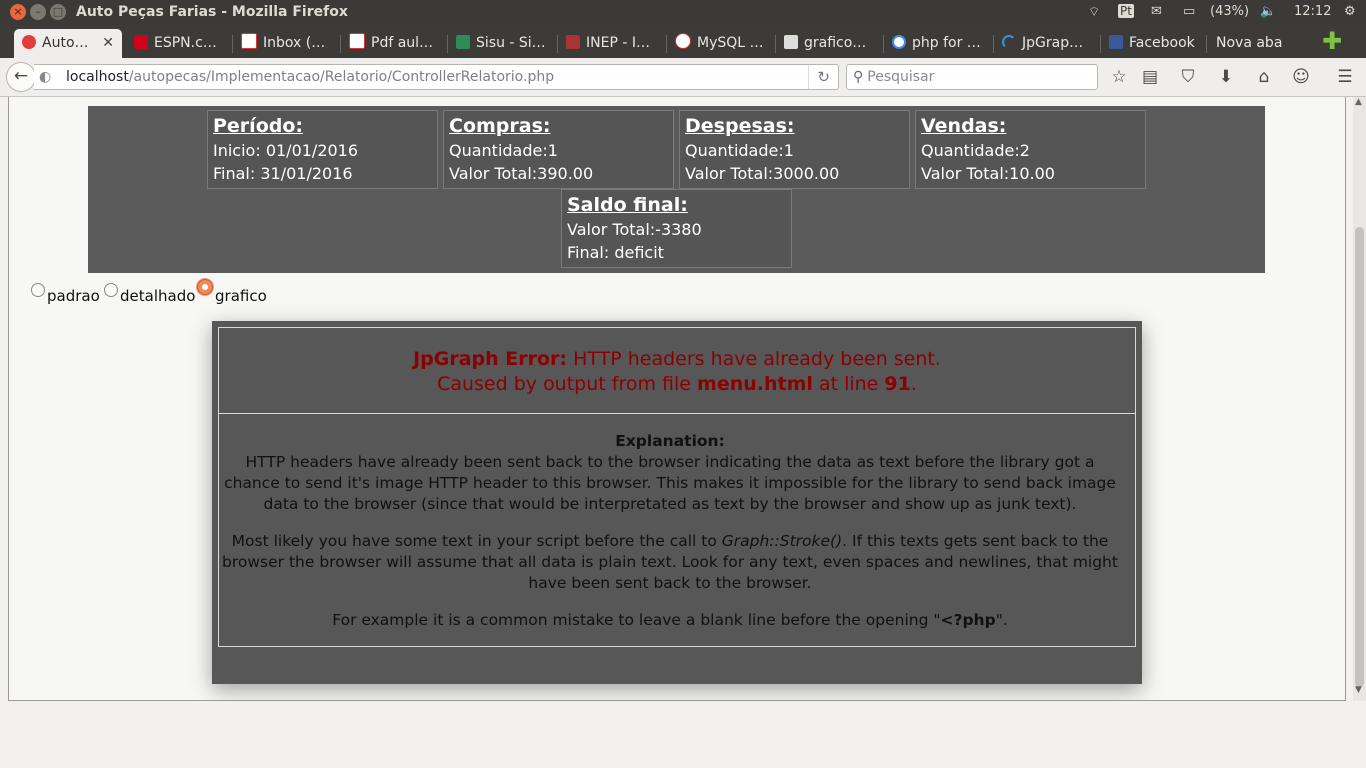 The height and width of the screenshot is (768, 1366). What do you see at coordinates (1350, 11) in the screenshot?
I see `settings-gear-icon: ⚙` at bounding box center [1350, 11].